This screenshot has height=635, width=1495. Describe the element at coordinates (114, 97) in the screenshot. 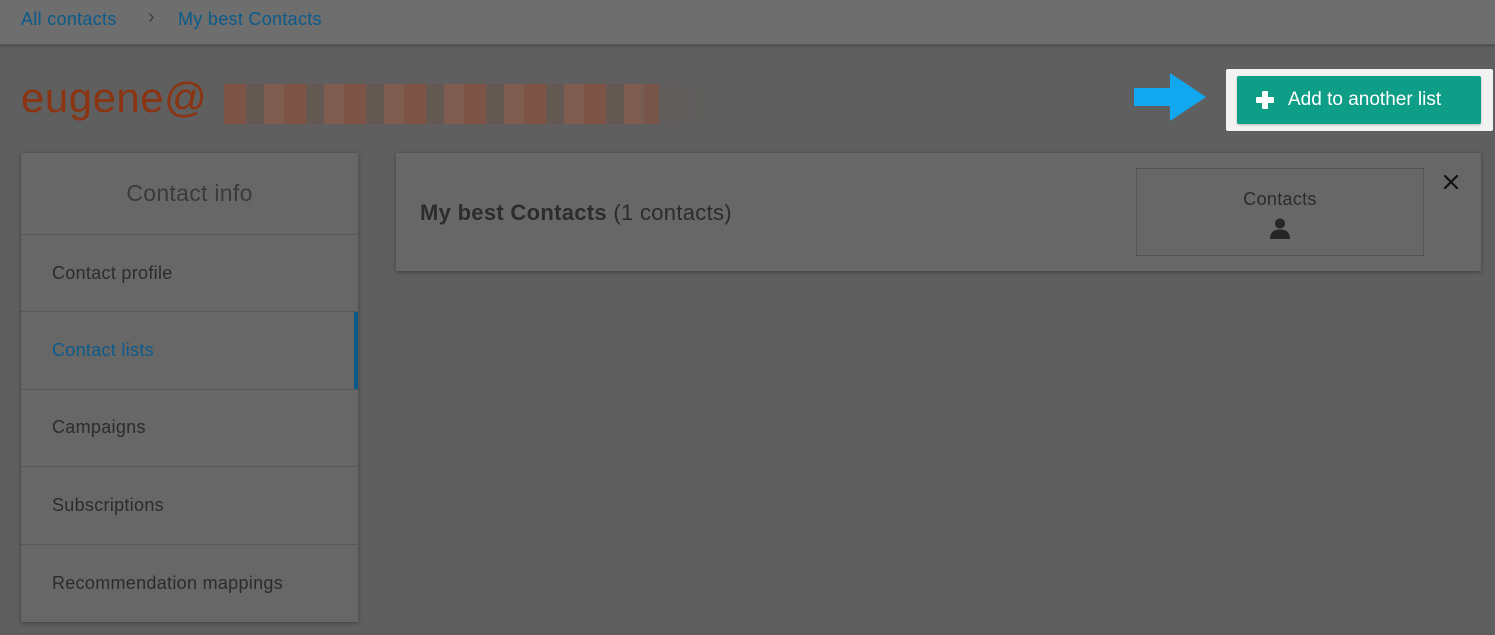

I see `contact-email-title: eugene@` at that location.